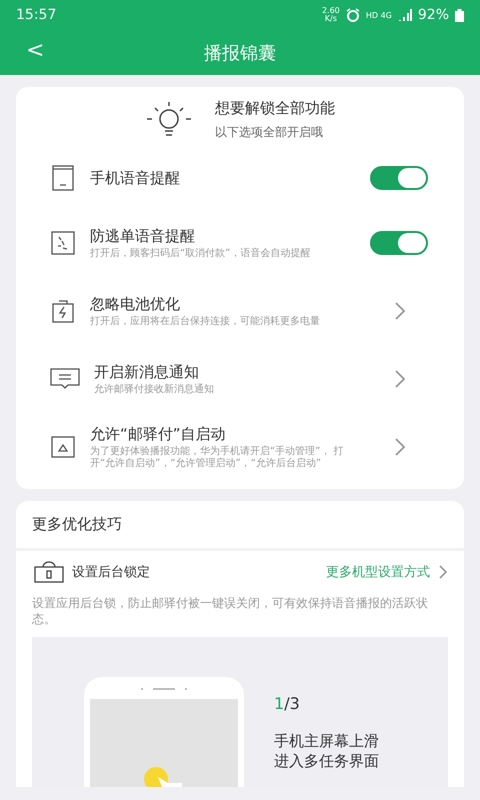  Describe the element at coordinates (379, 15) in the screenshot. I see `network-type: HD 4G` at that location.